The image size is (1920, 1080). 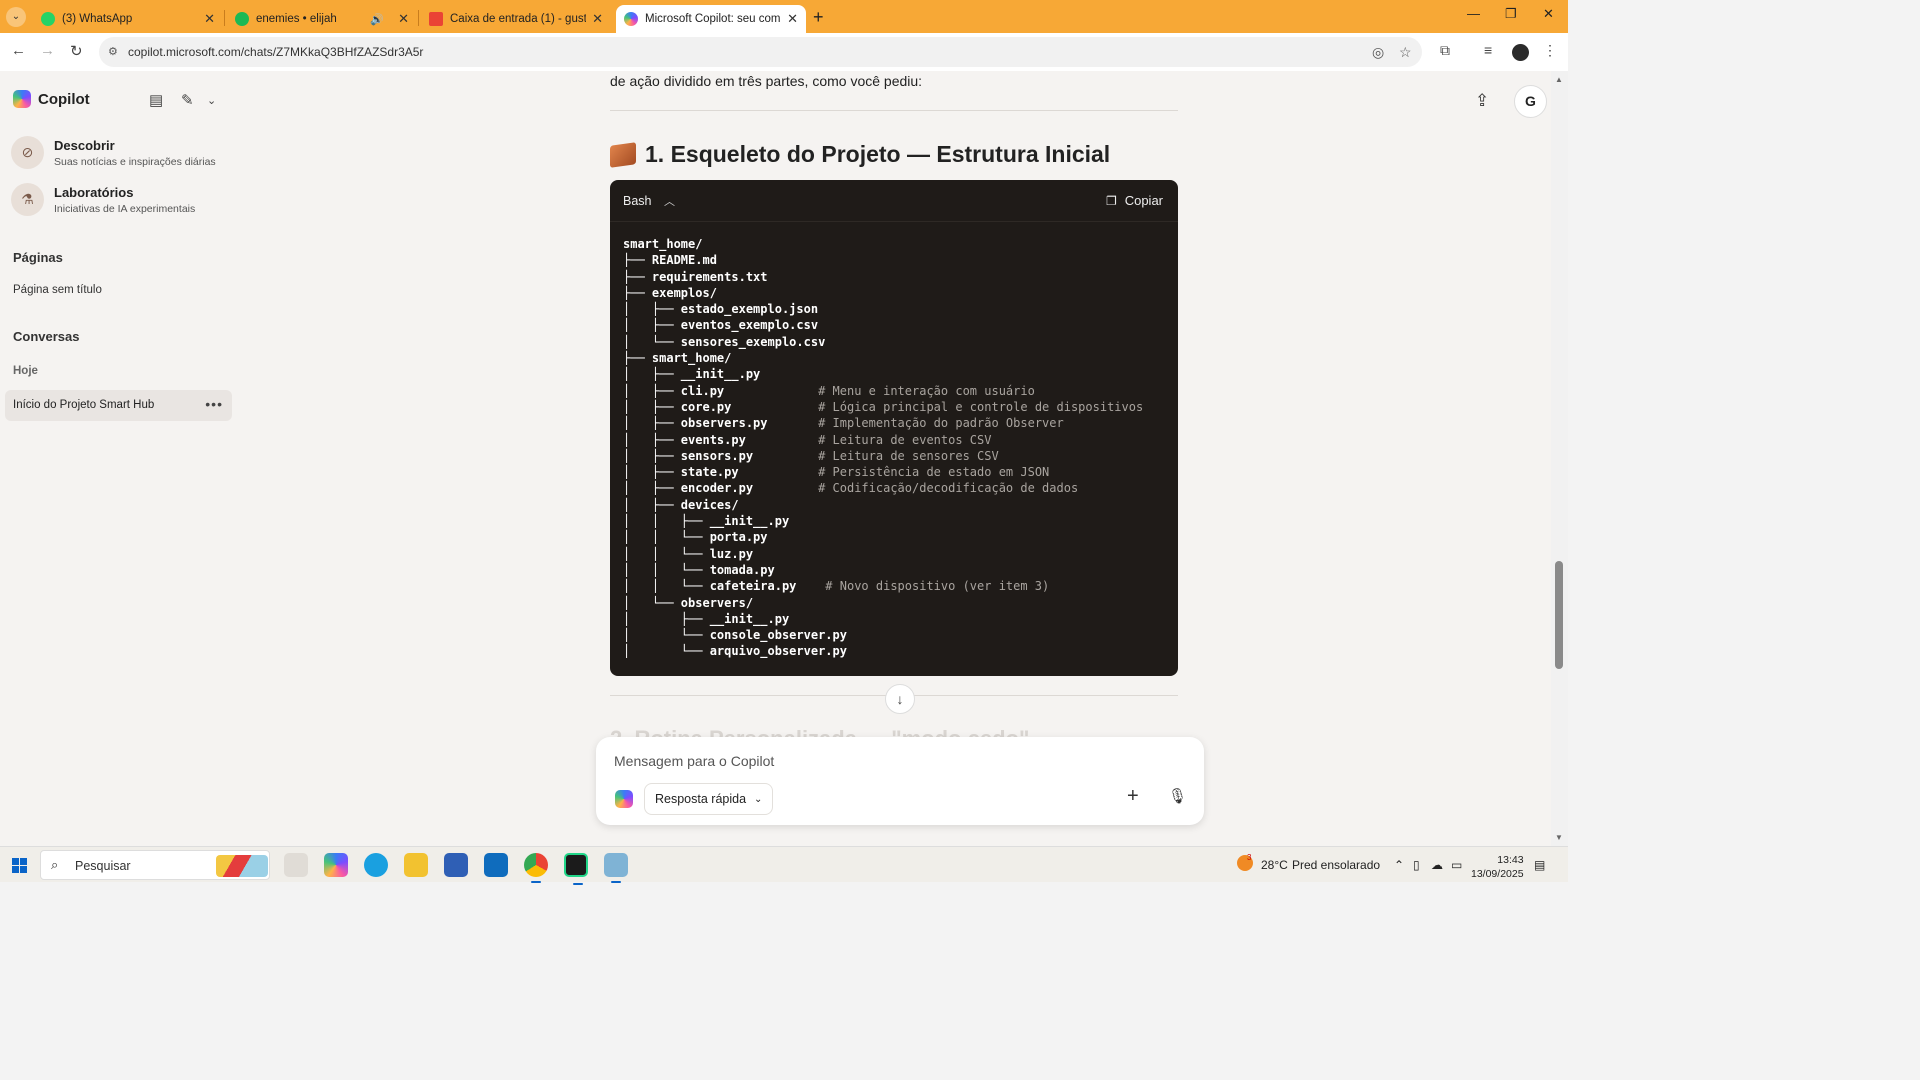 I want to click on task-view-icon, so click(x=296, y=865).